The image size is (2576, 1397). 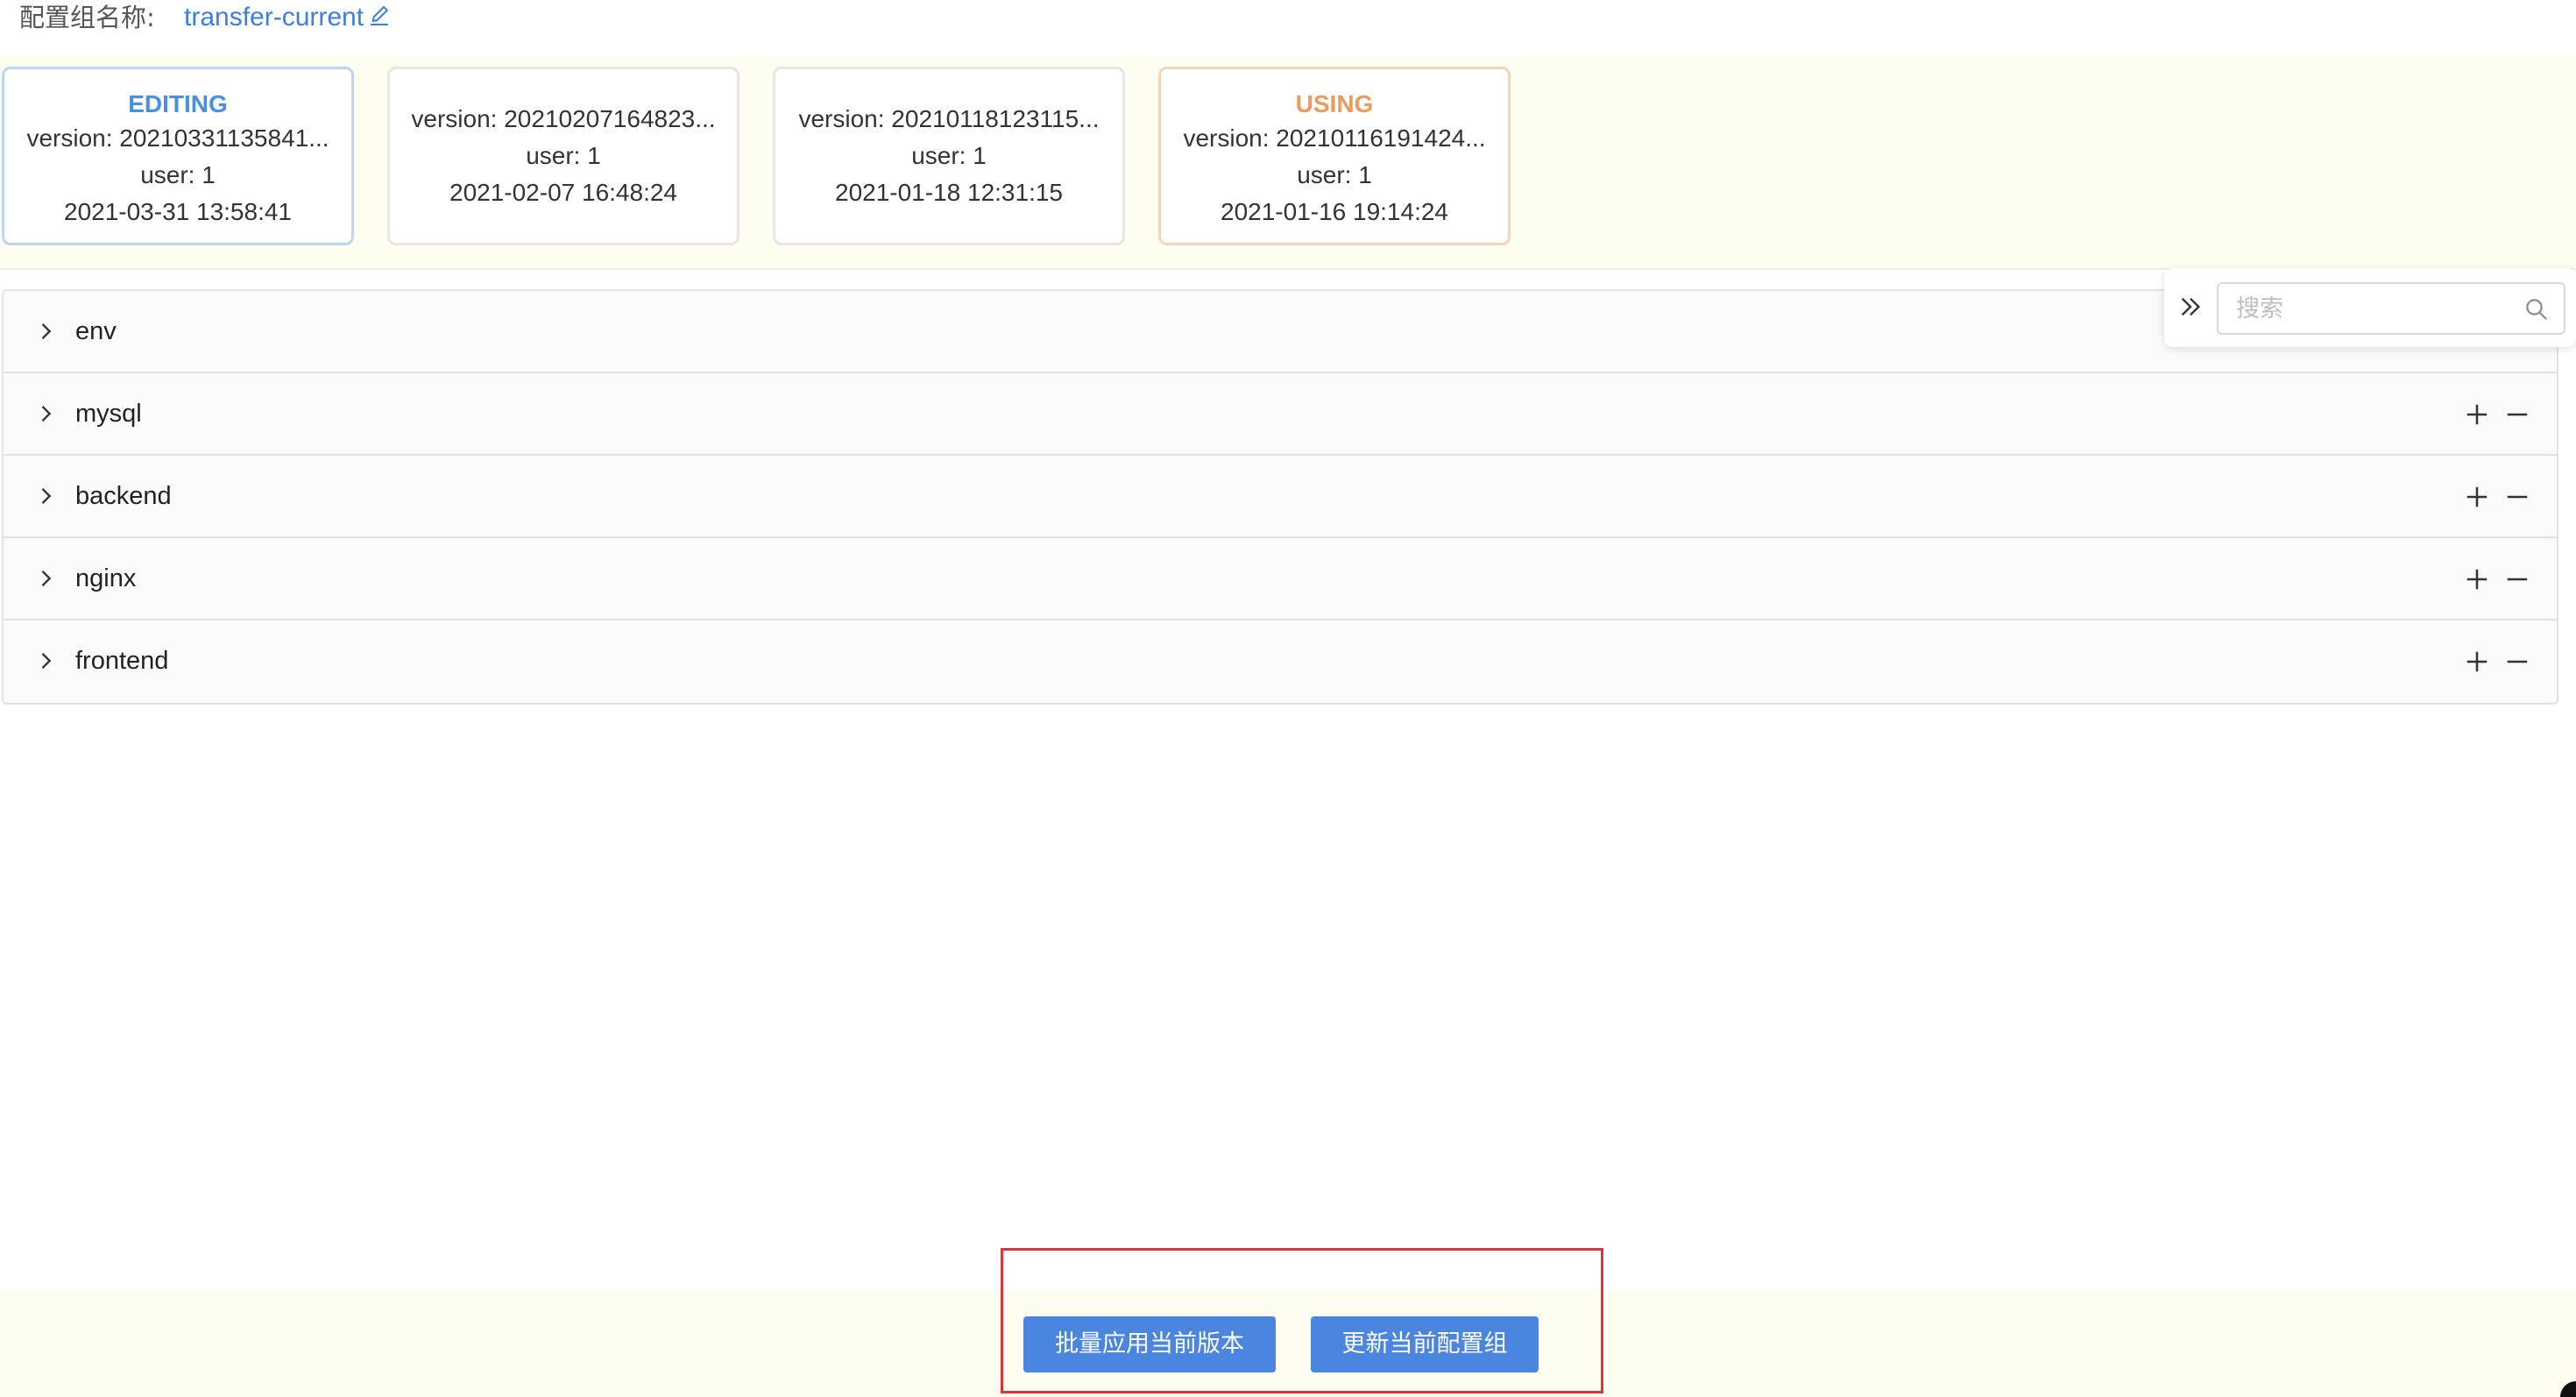 I want to click on version-time: 2021-01-18 12:31:15, so click(x=949, y=192).